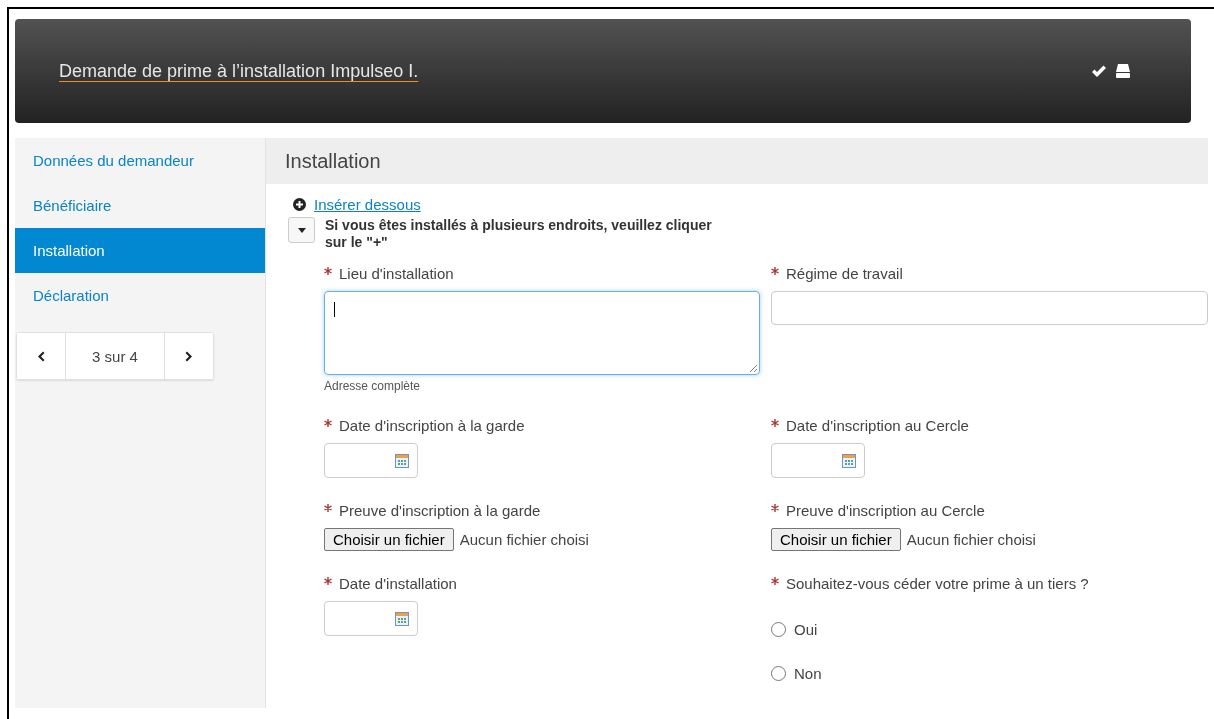 The width and height of the screenshot is (1214, 719). I want to click on sidebar-item: Déclaration, so click(140, 295).